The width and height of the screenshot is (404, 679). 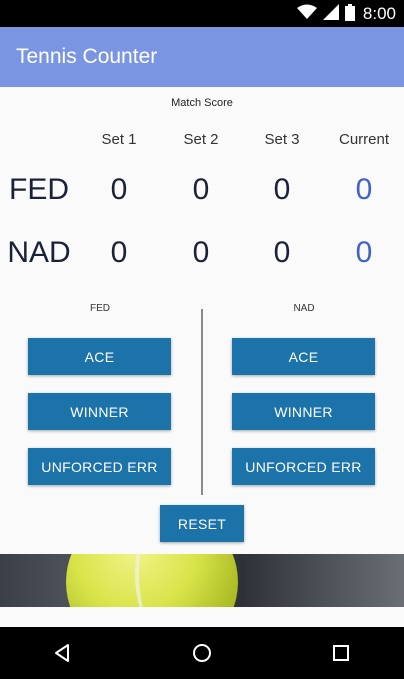 I want to click on status-bar: 8:00, so click(x=202, y=13).